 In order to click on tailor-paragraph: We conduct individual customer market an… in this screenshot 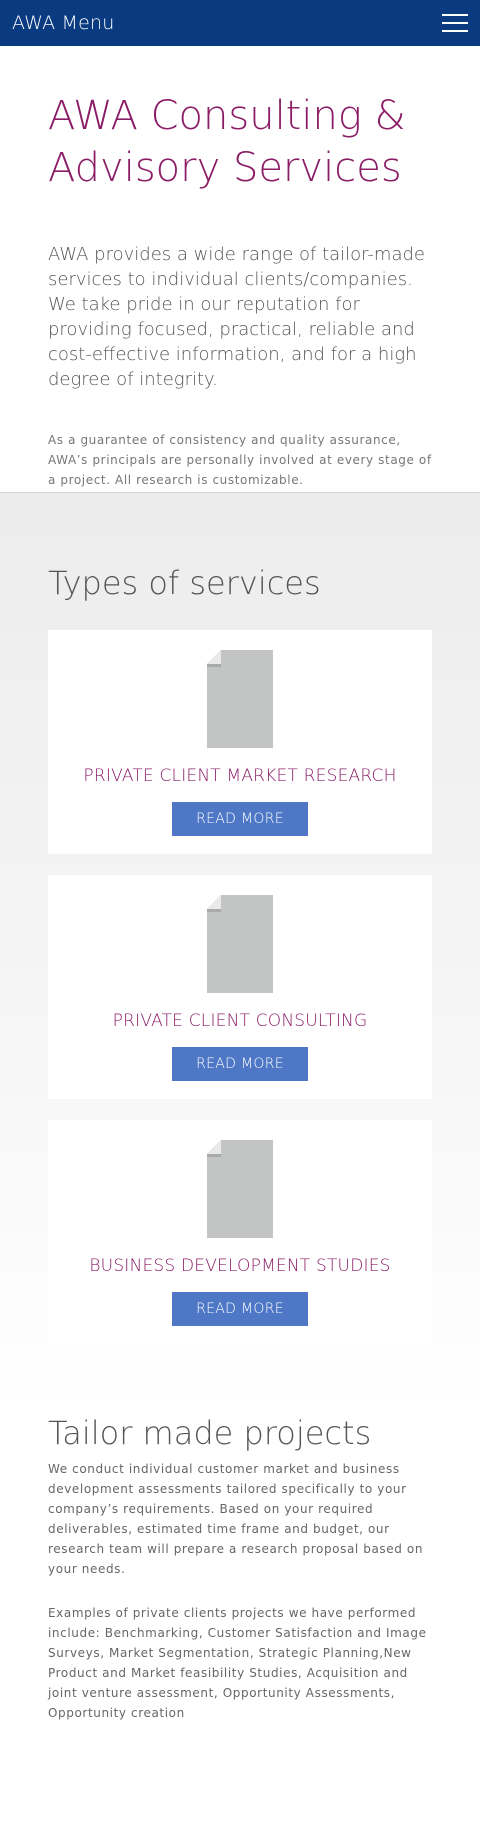, I will do `click(236, 1519)`.